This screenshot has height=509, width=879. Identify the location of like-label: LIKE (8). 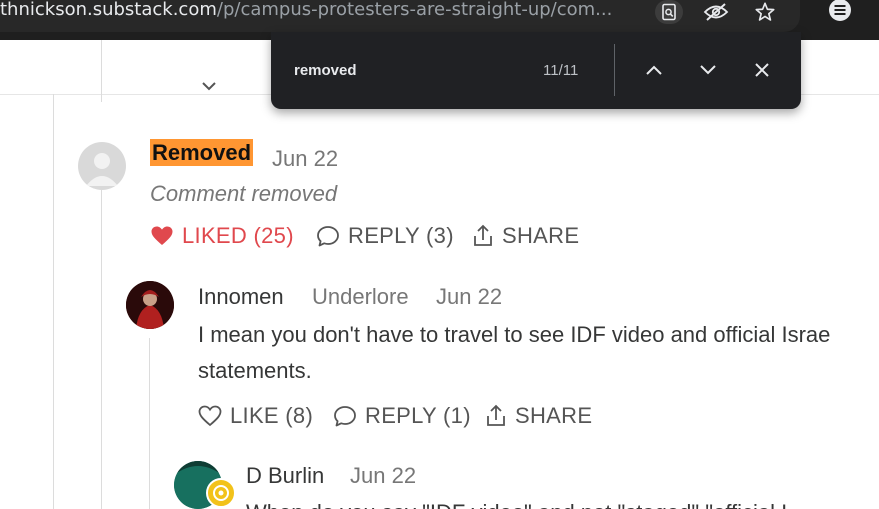
(272, 415).